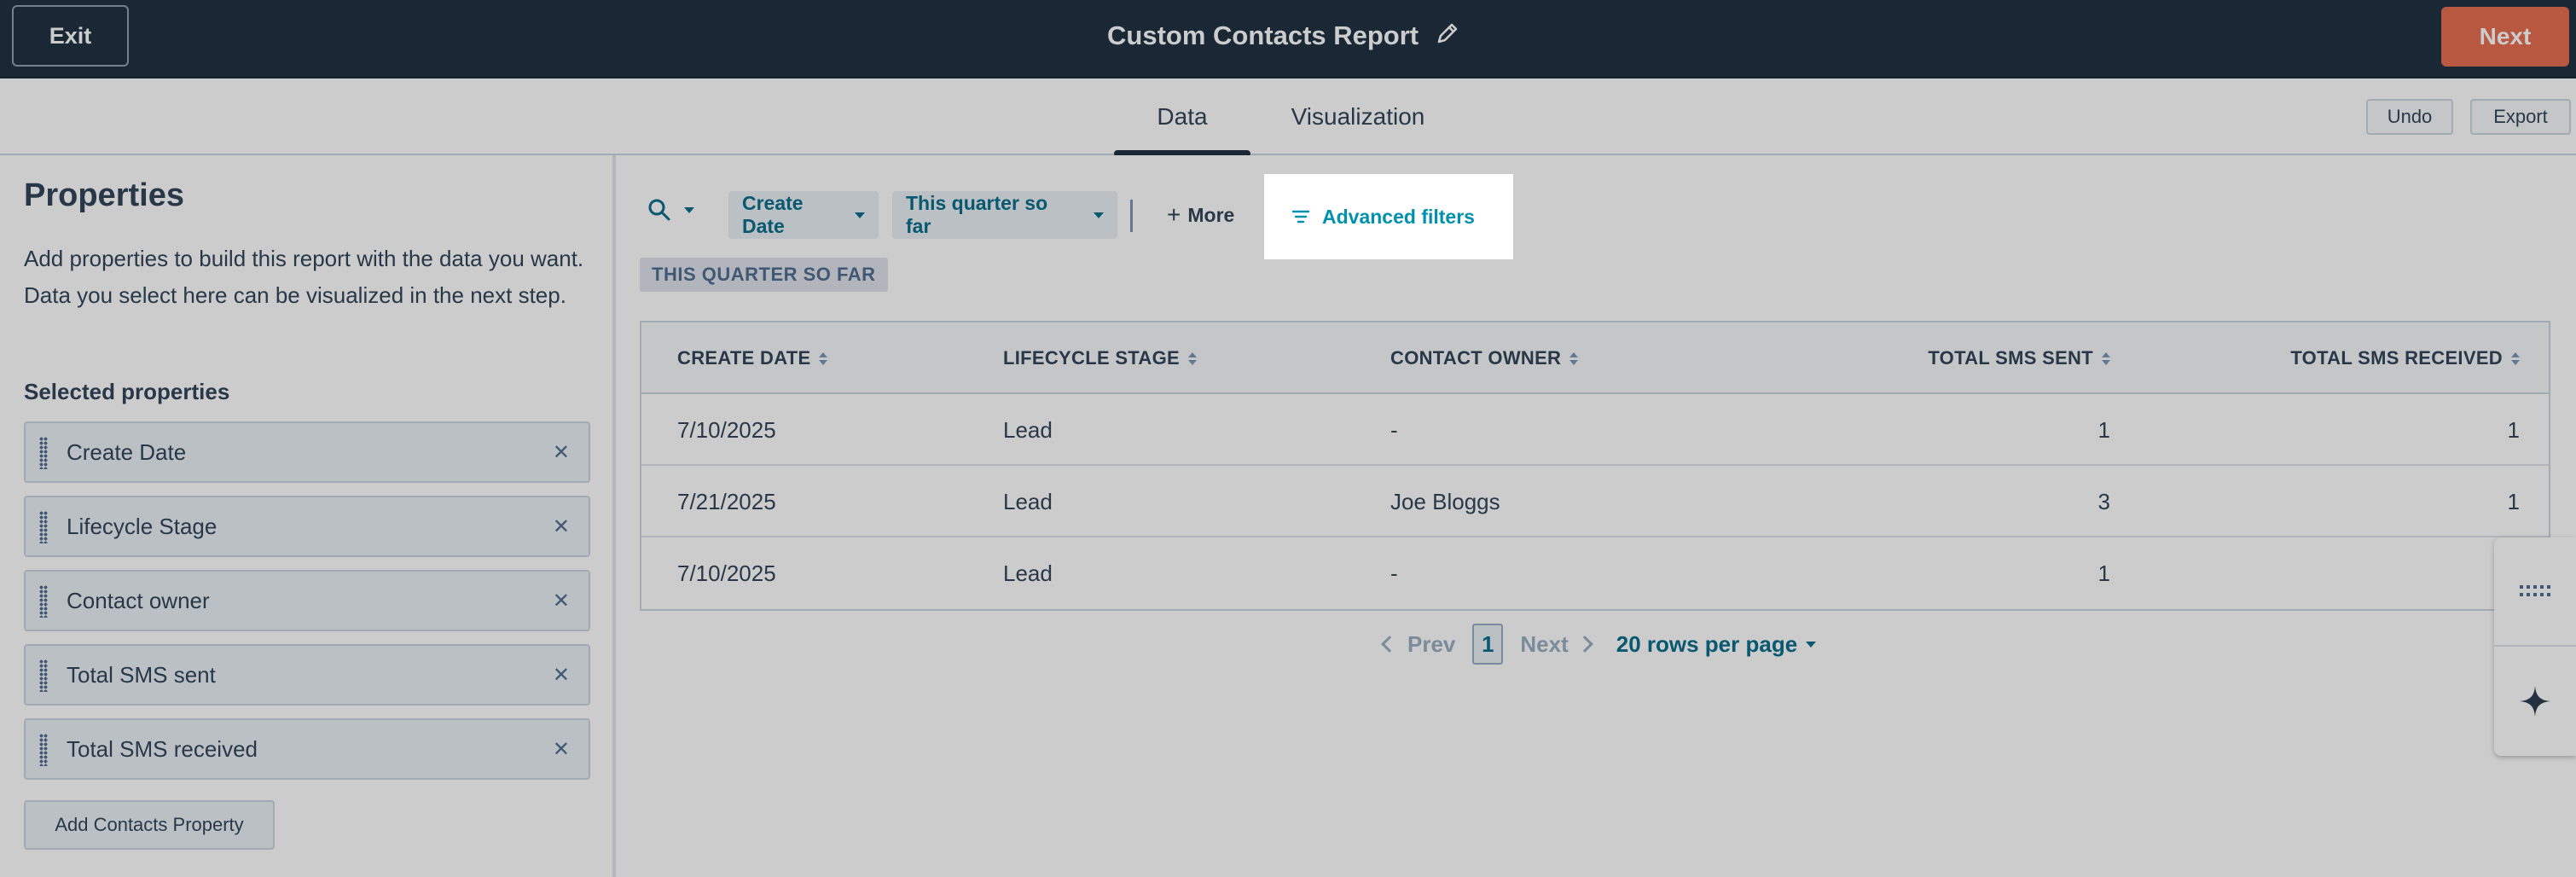  I want to click on property-label: Lifecycle Stage, so click(142, 526).